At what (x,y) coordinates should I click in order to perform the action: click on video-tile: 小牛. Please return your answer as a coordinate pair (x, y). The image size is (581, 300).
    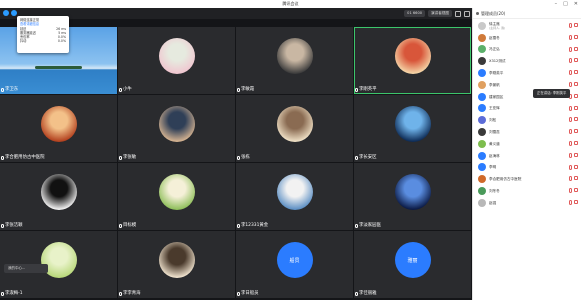
    Looking at the image, I should click on (176, 60).